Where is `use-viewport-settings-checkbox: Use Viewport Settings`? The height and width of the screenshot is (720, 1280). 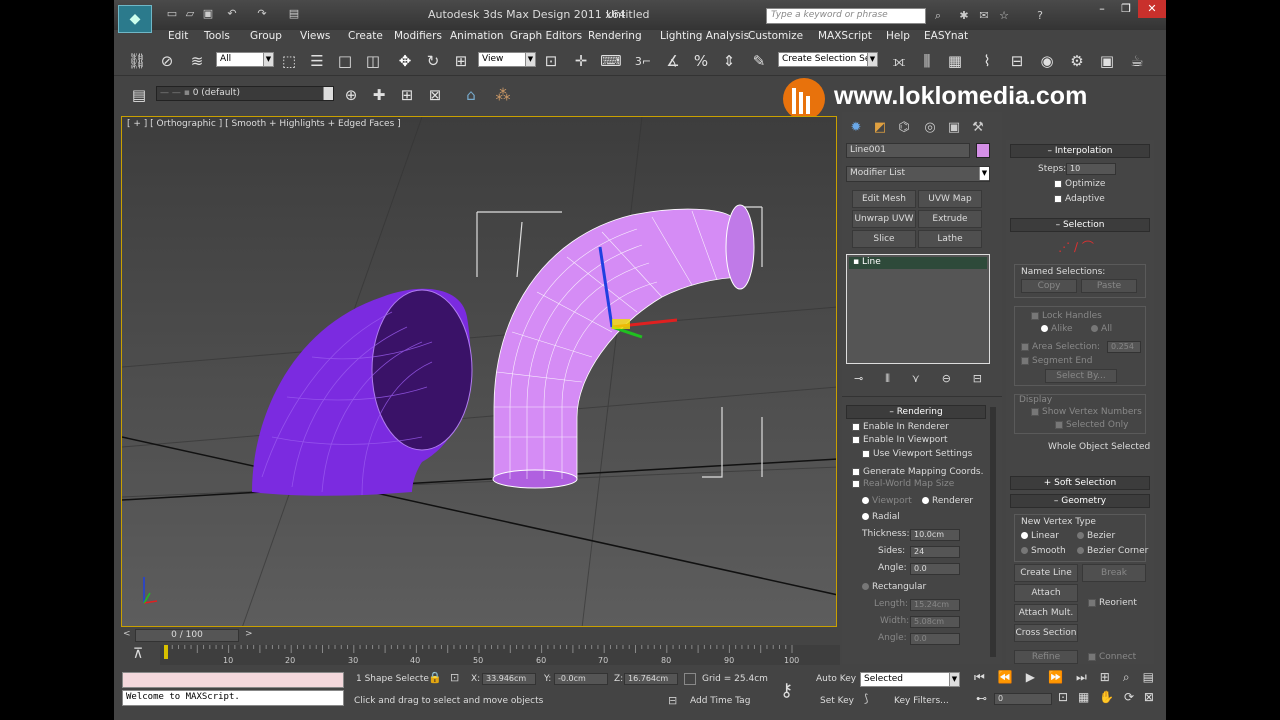
use-viewport-settings-checkbox: Use Viewport Settings is located at coordinates (917, 454).